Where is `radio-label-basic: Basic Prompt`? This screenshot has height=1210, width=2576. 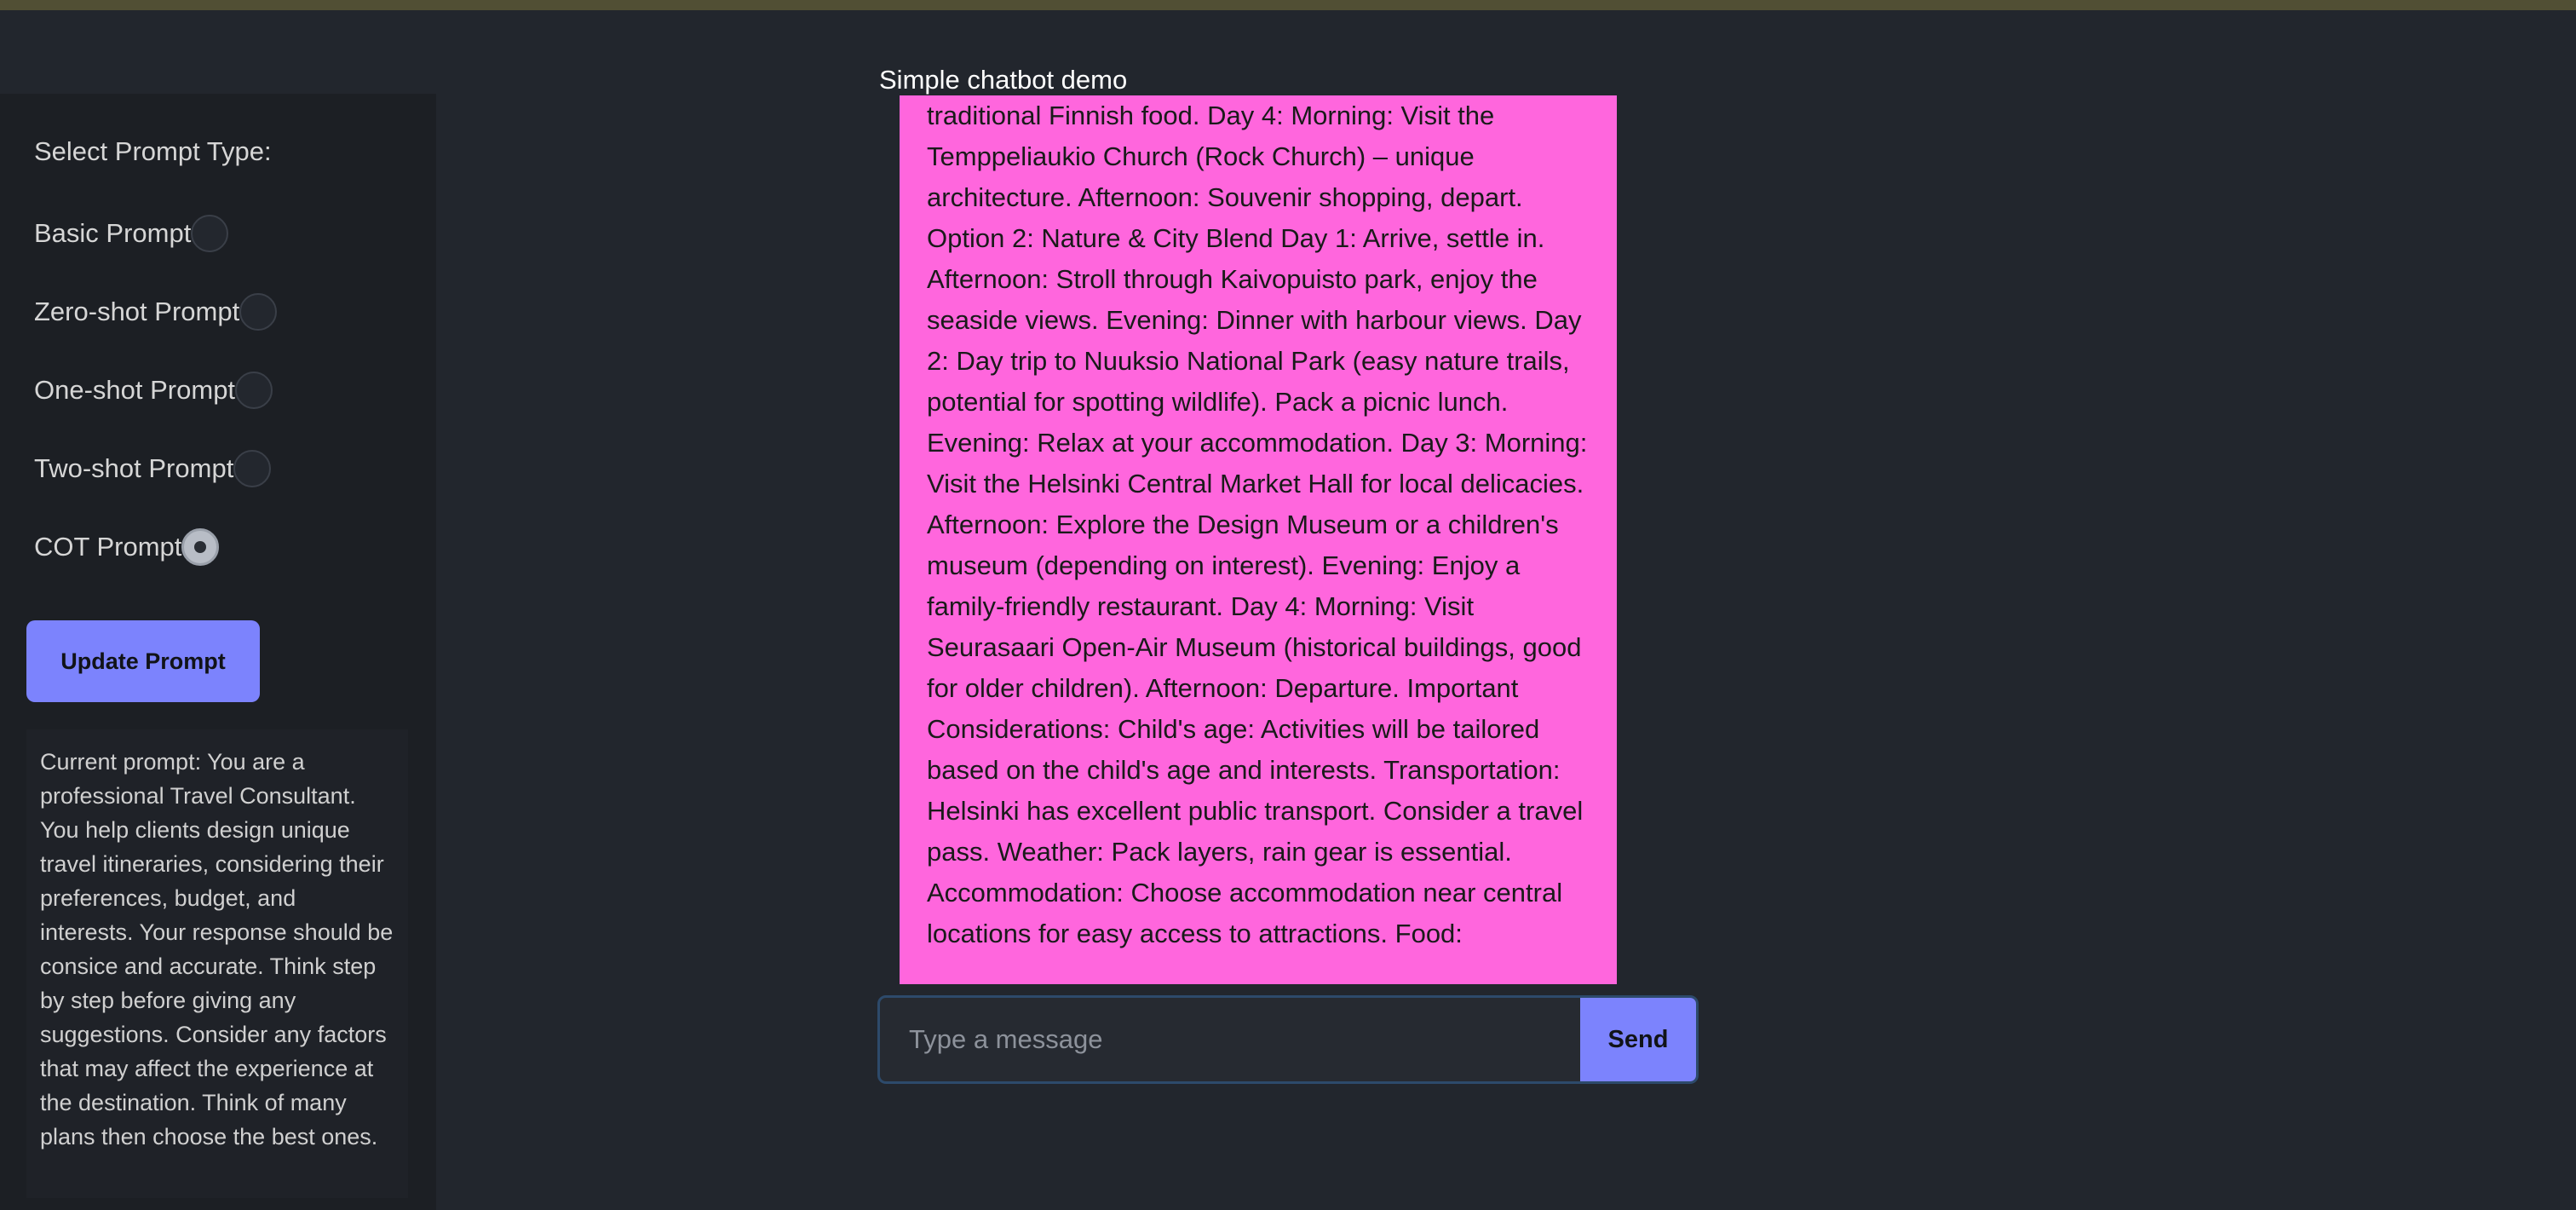
radio-label-basic: Basic Prompt is located at coordinates (113, 233).